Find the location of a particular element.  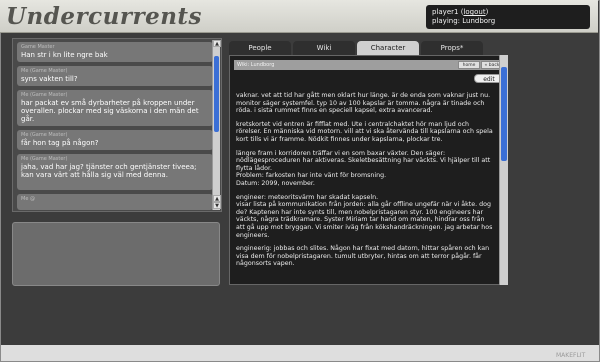

chat-input is located at coordinates (116, 254).